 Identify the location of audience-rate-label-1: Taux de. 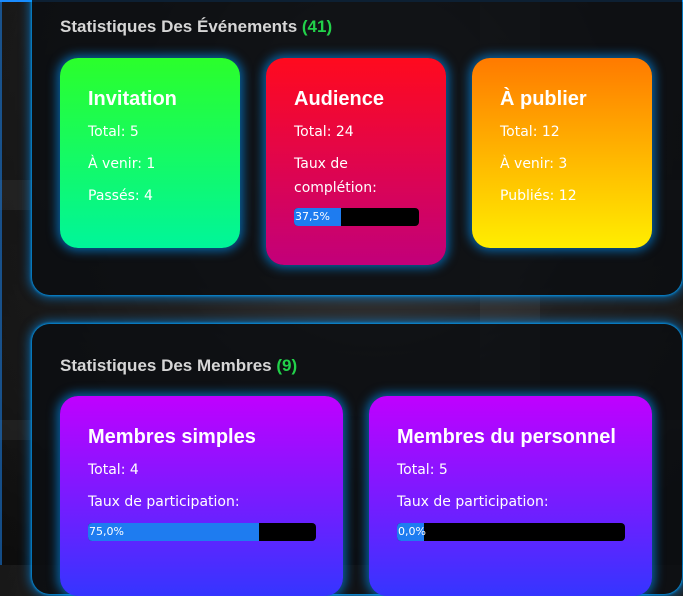
(321, 164).